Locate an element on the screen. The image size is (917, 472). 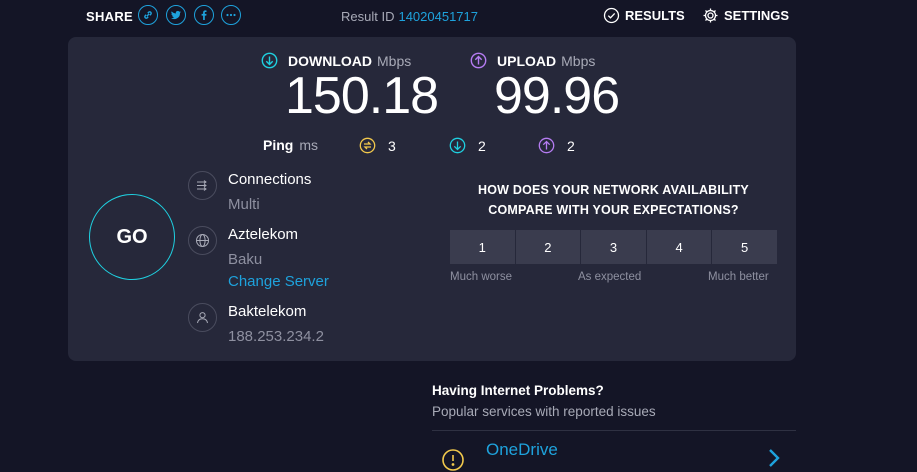
facebook-share-button is located at coordinates (204, 15).